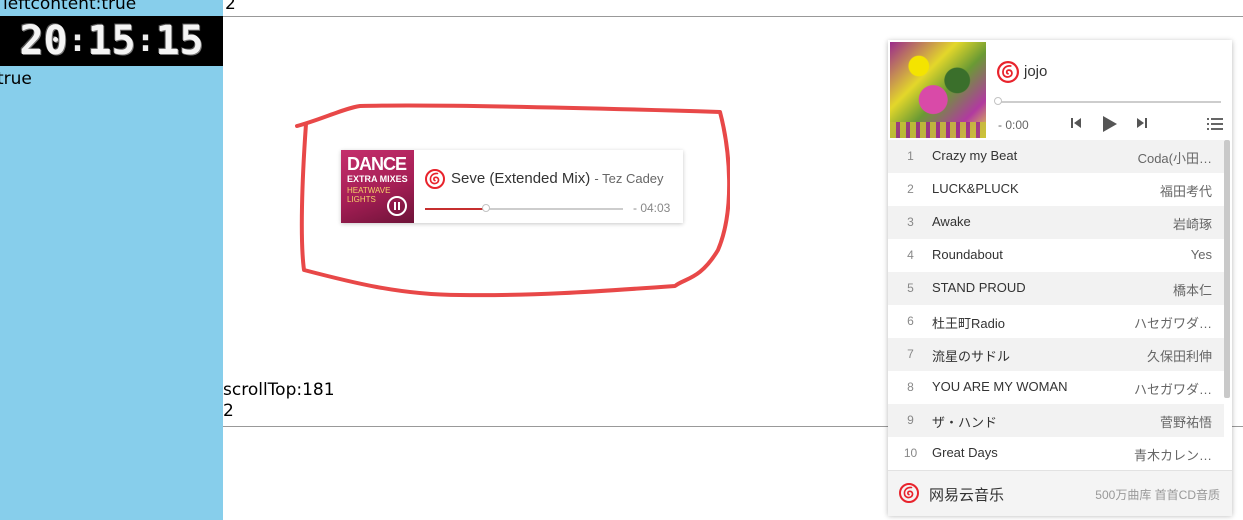  What do you see at coordinates (979, 287) in the screenshot?
I see `song-title: STAND PROUD` at bounding box center [979, 287].